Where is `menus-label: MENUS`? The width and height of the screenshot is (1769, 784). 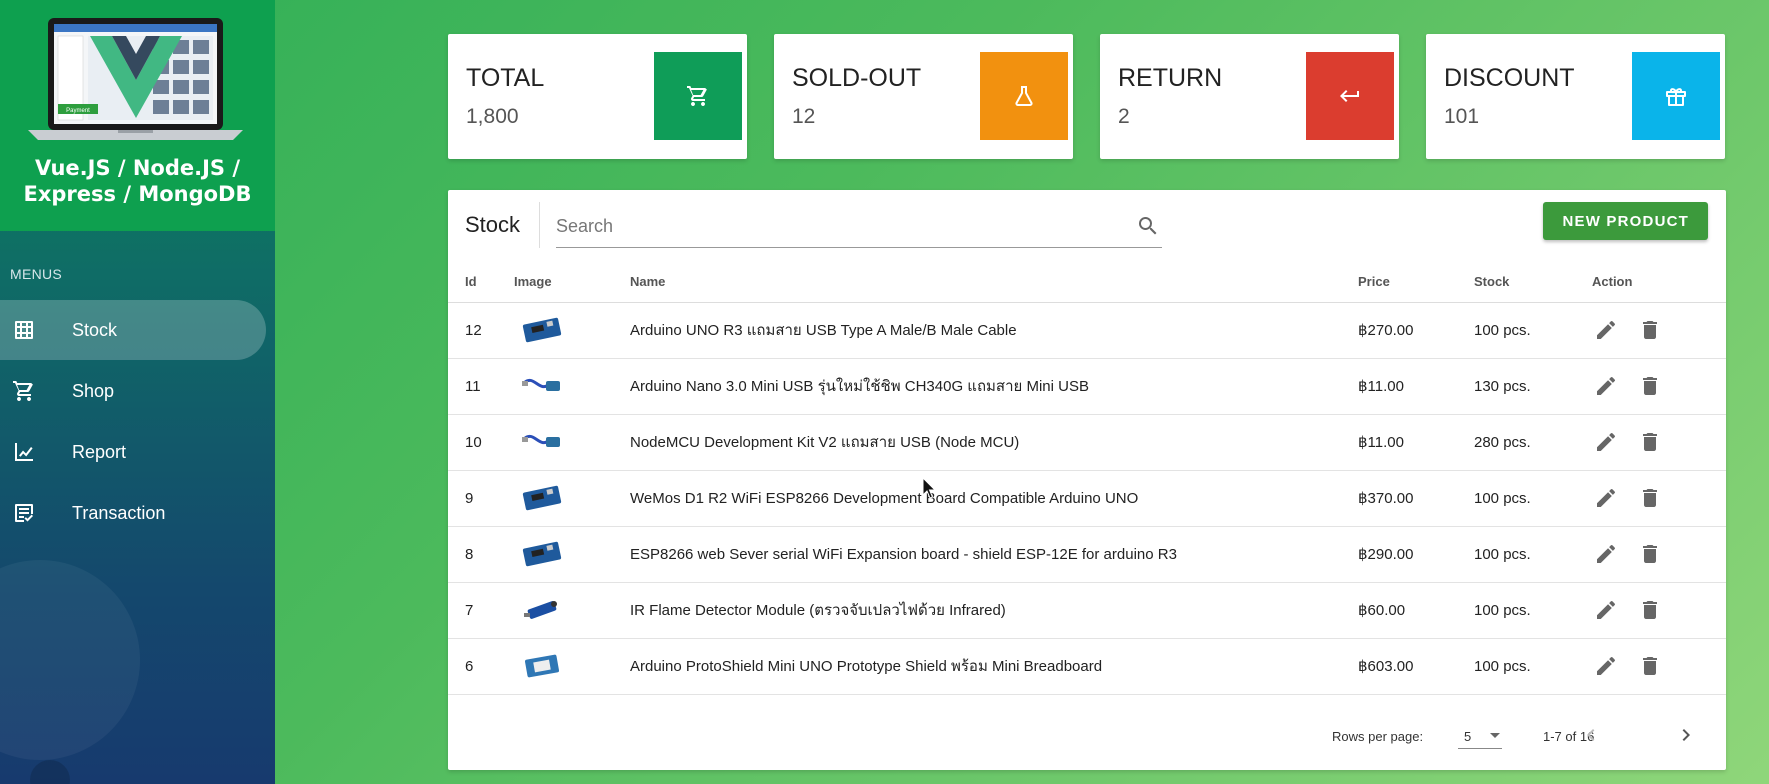 menus-label: MENUS is located at coordinates (36, 274).